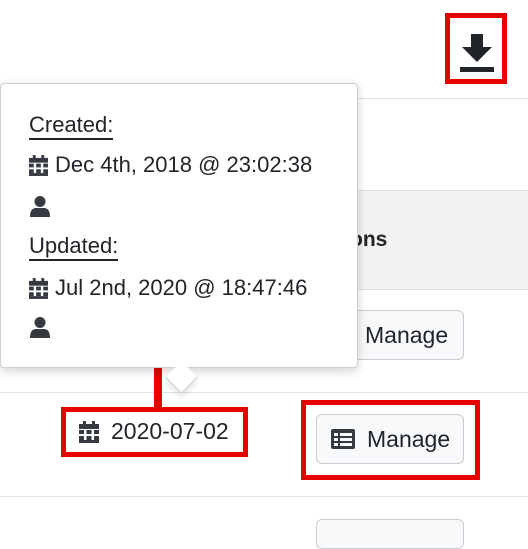 The width and height of the screenshot is (528, 549). Describe the element at coordinates (476, 48) in the screenshot. I see `download-highlight-box` at that location.